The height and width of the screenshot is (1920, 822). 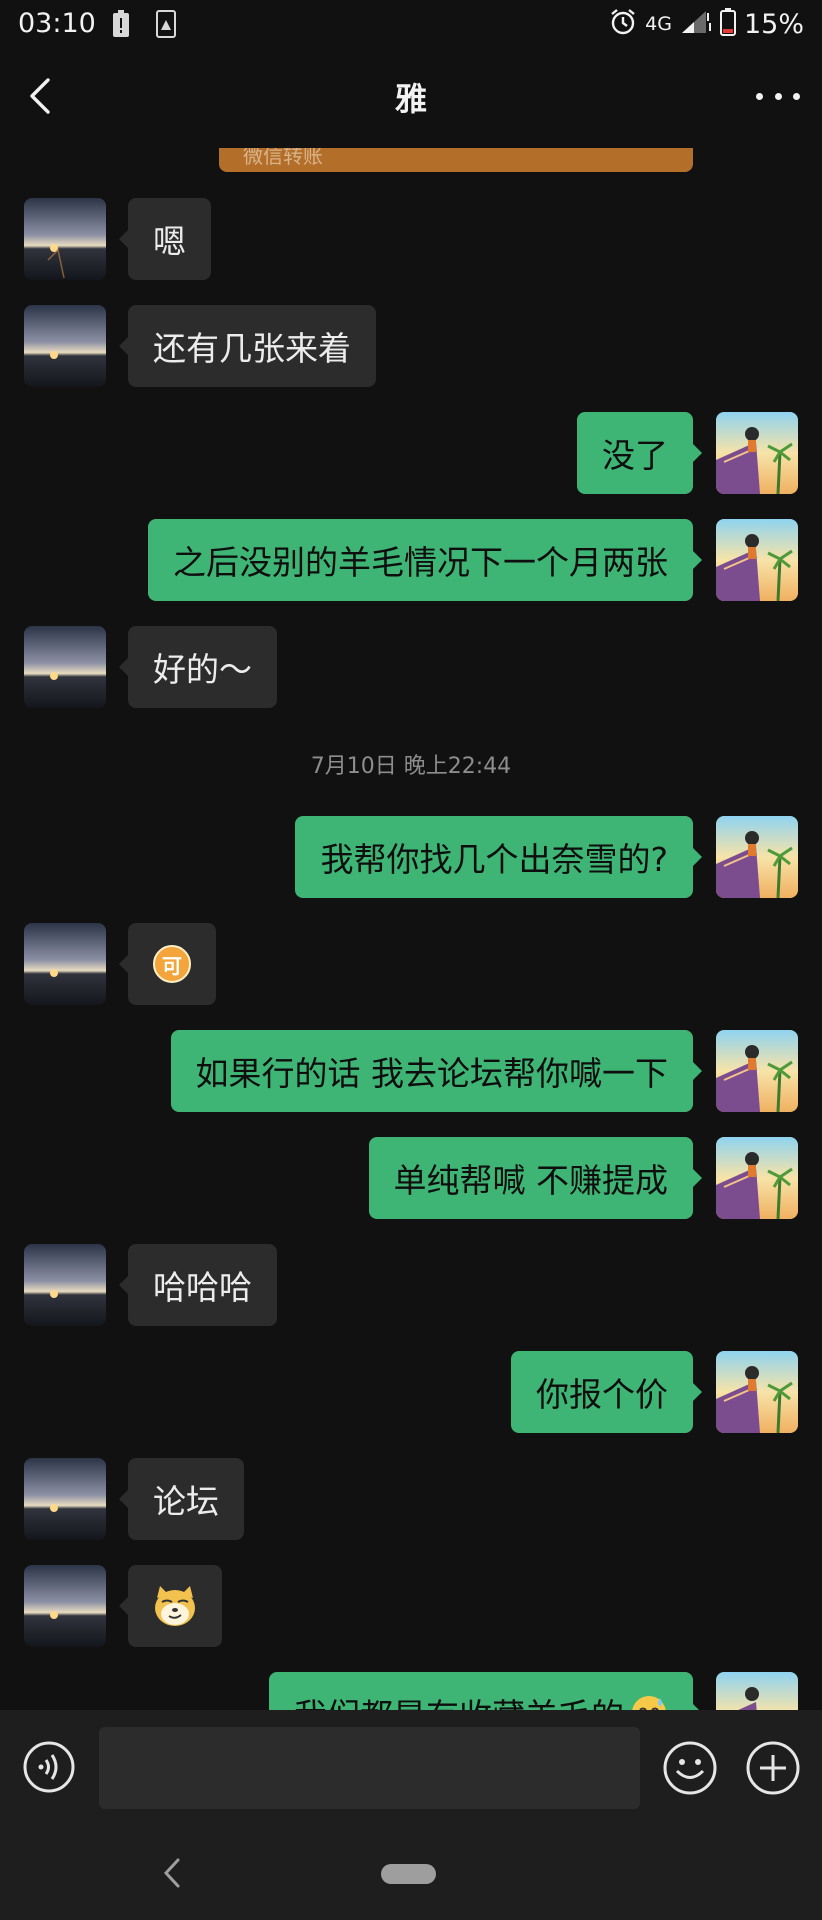 I want to click on status-bar: 03:10 4G 15%, so click(x=411, y=24).